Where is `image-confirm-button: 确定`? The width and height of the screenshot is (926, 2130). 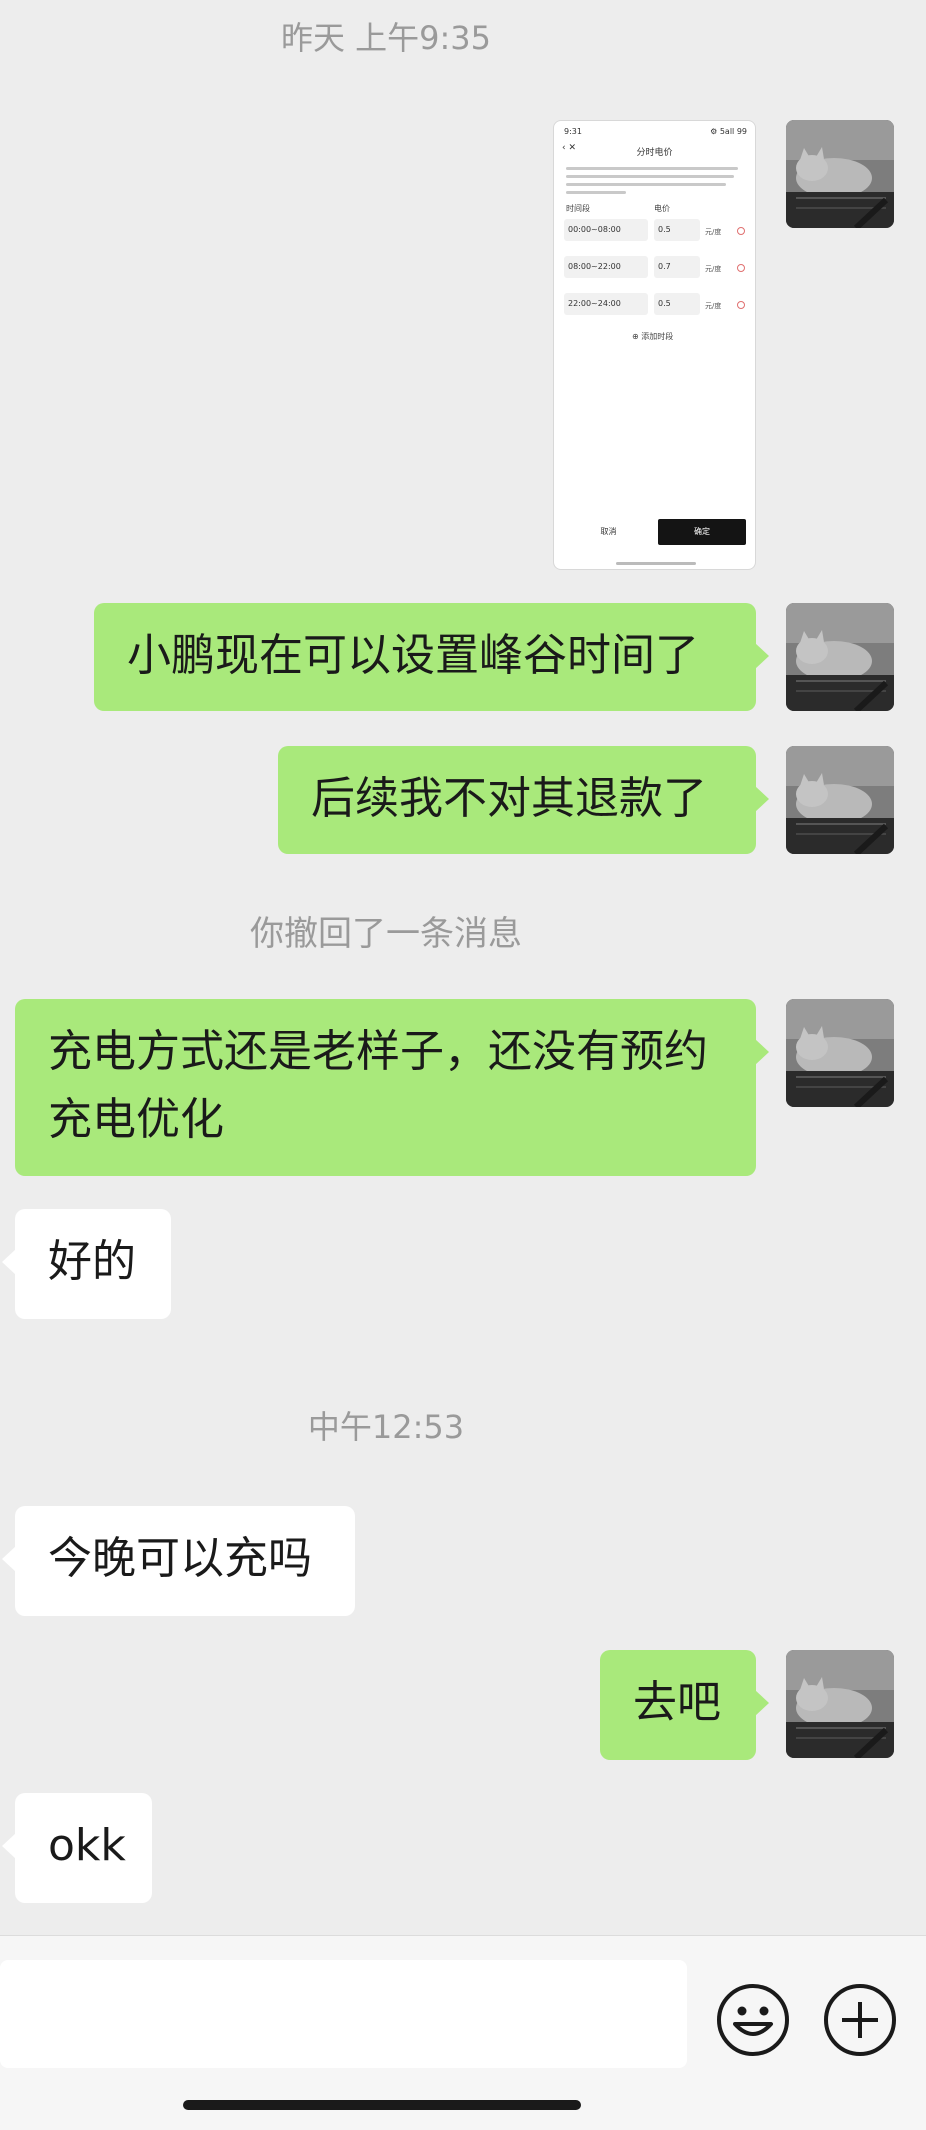
image-confirm-button: 确定 is located at coordinates (702, 532).